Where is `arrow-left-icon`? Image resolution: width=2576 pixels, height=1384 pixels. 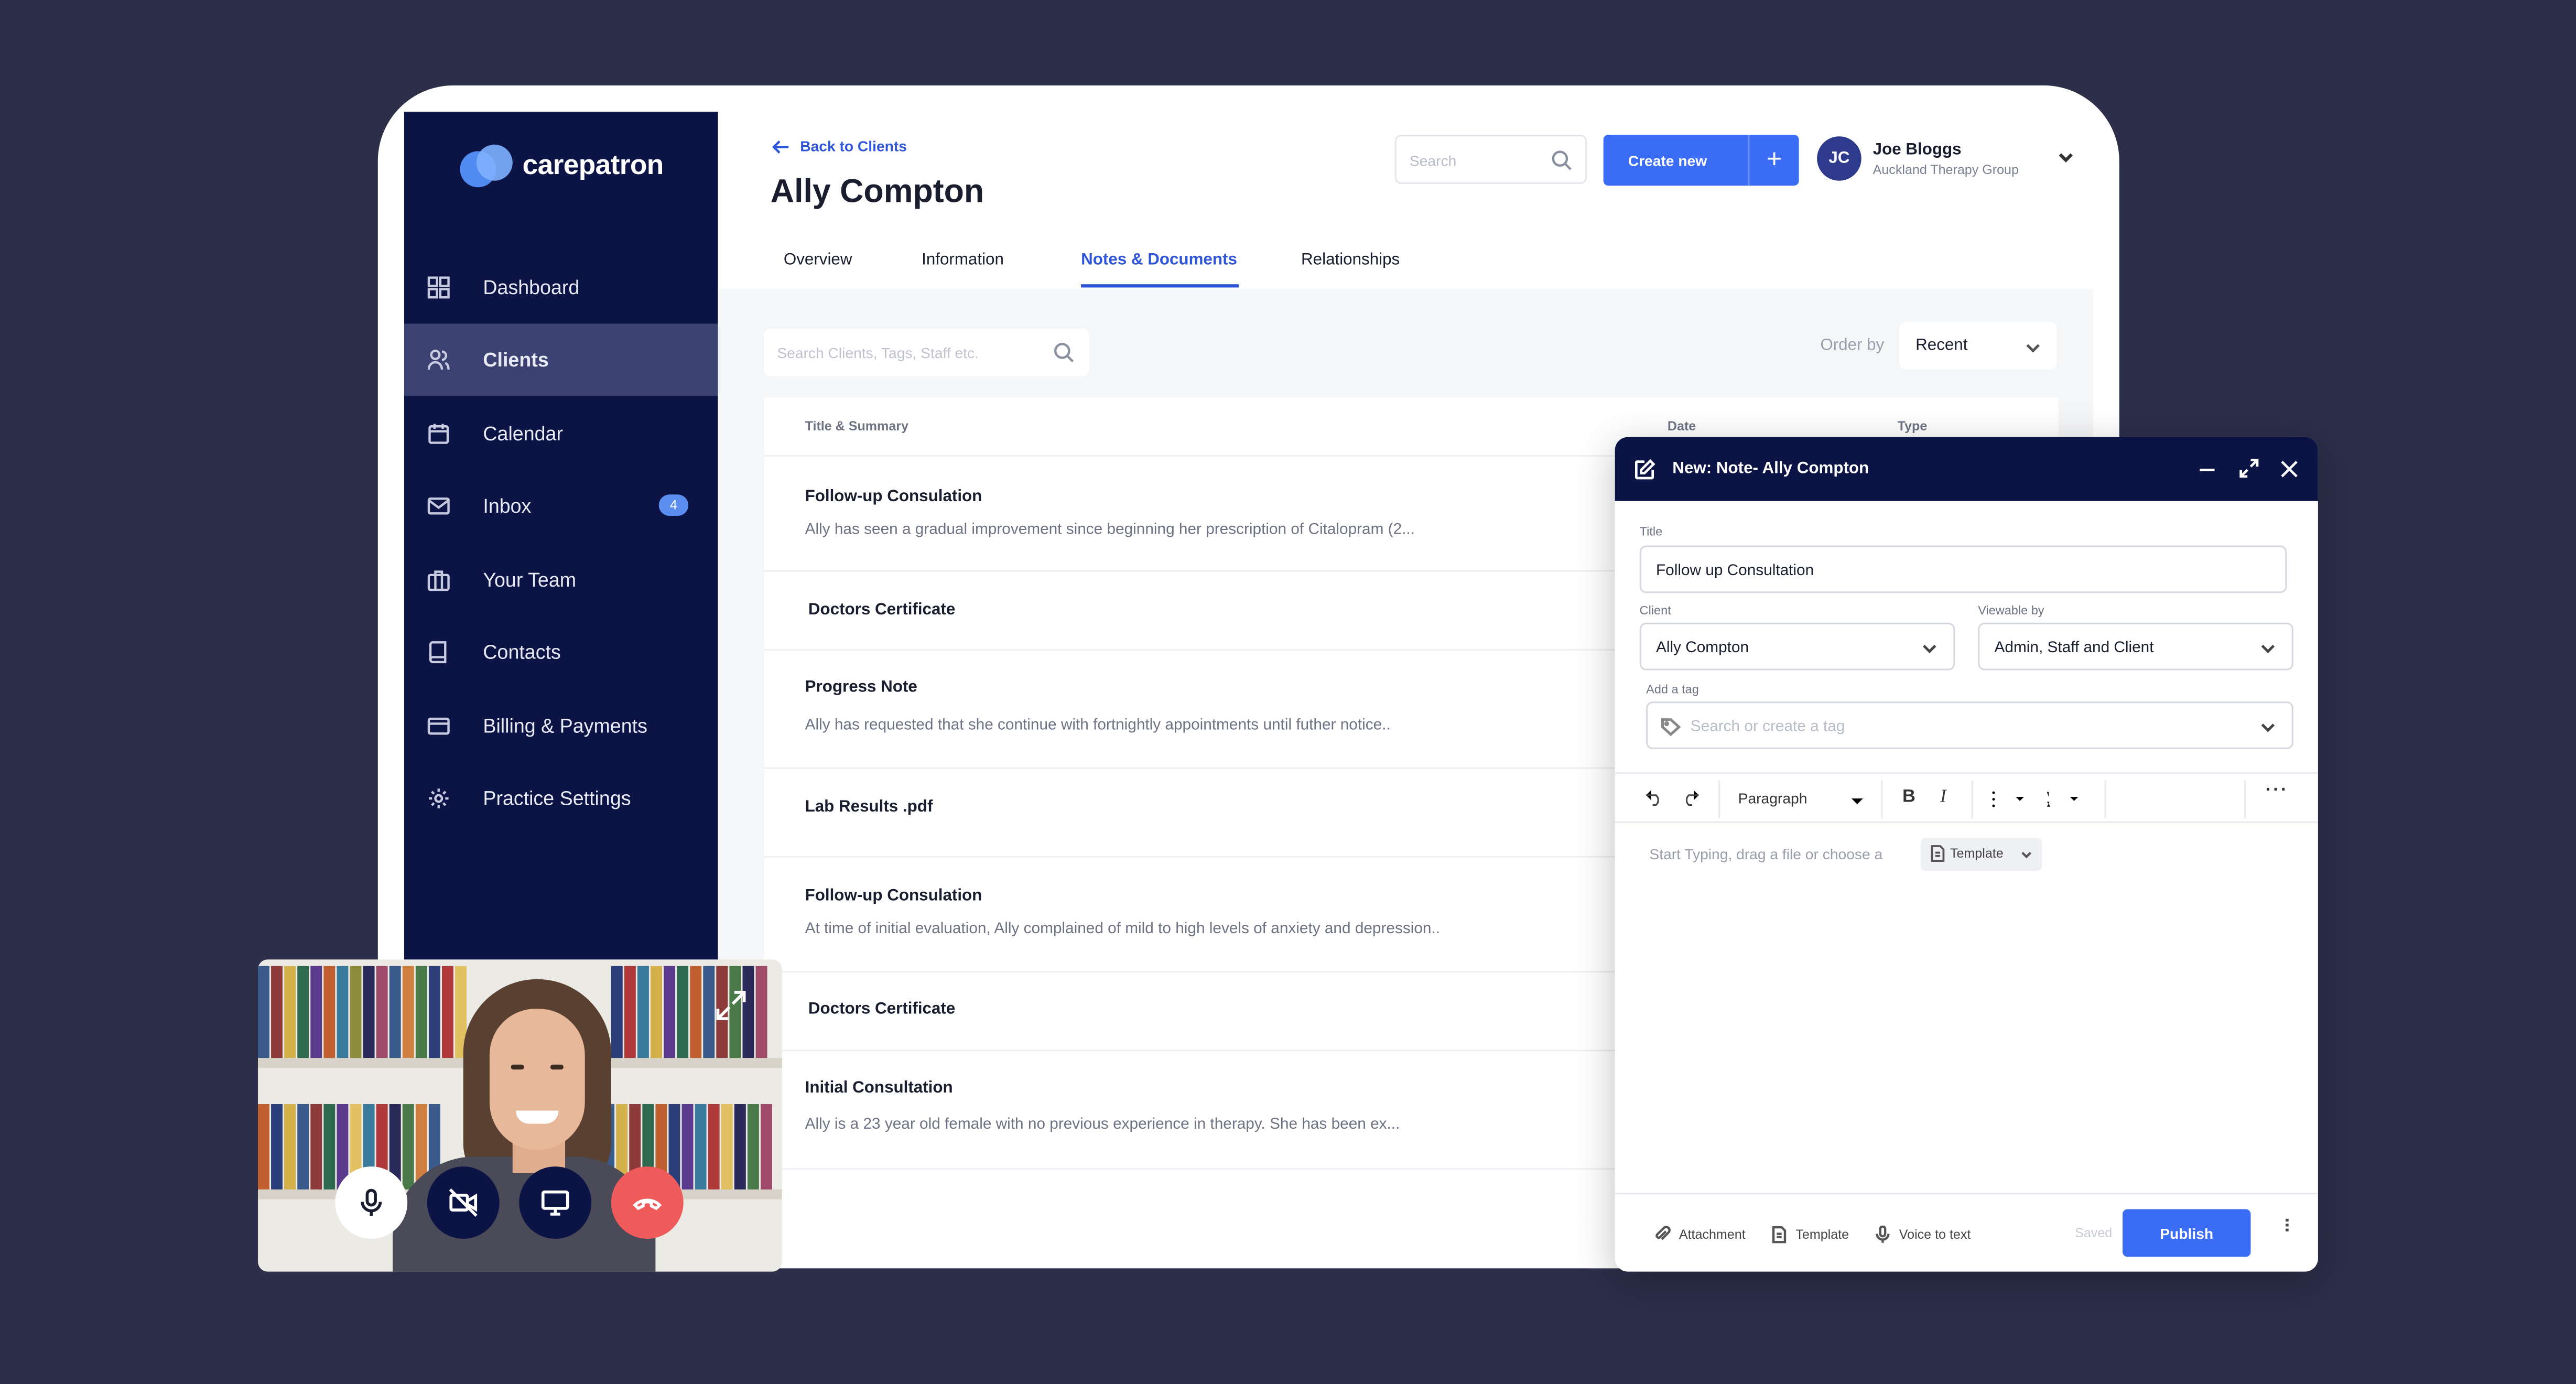
arrow-left-icon is located at coordinates (780, 146).